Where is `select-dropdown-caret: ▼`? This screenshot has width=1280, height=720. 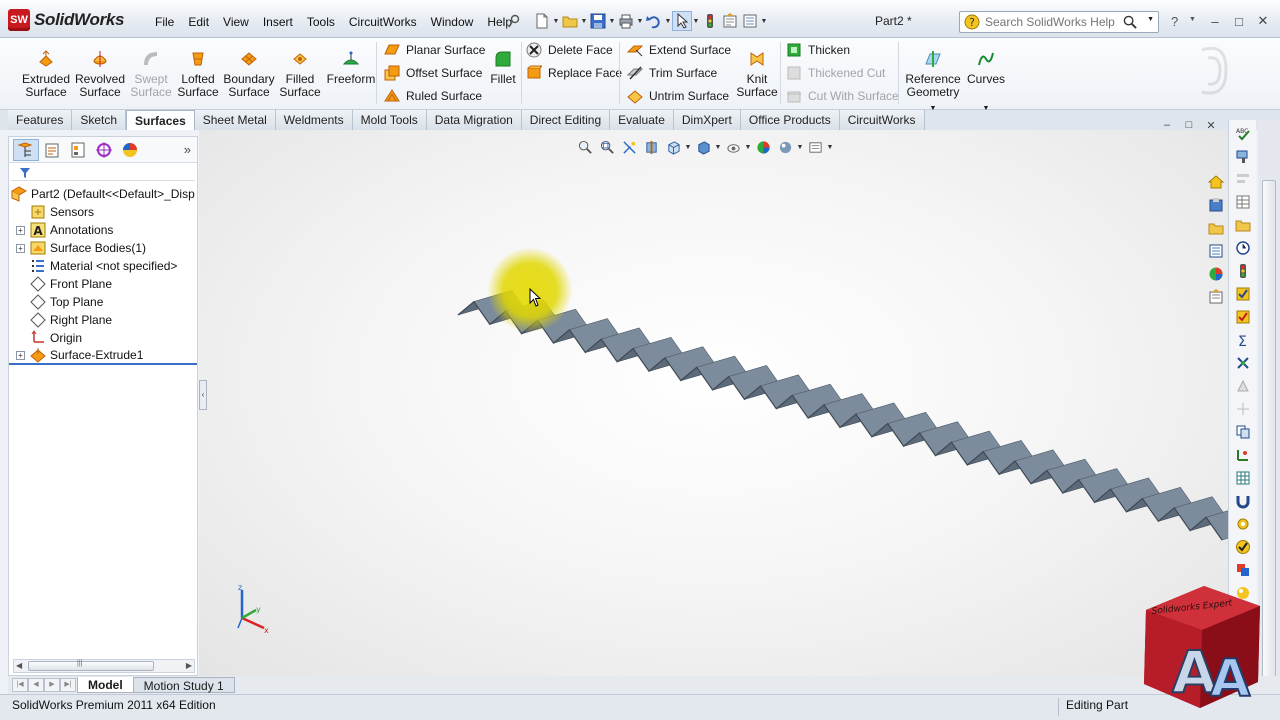
select-dropdown-caret: ▼ is located at coordinates (696, 21).